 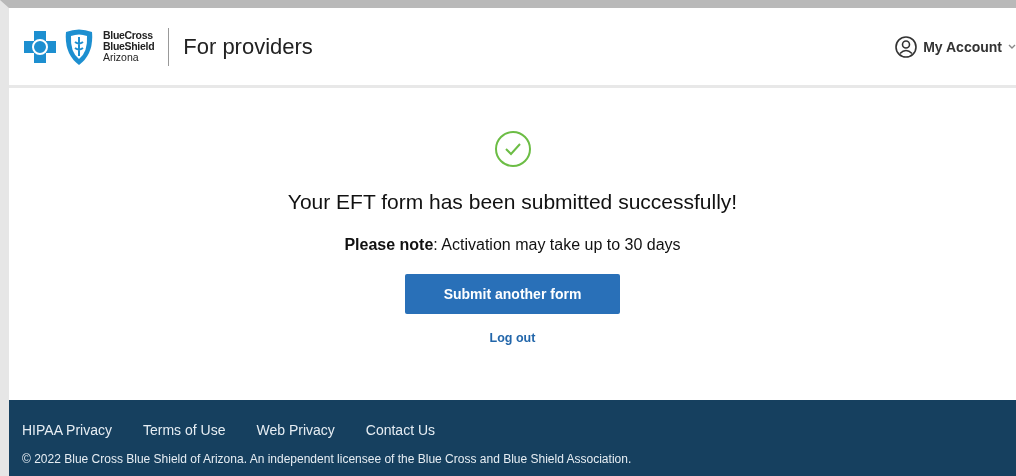 I want to click on shield-logo-icon, so click(x=79, y=46).